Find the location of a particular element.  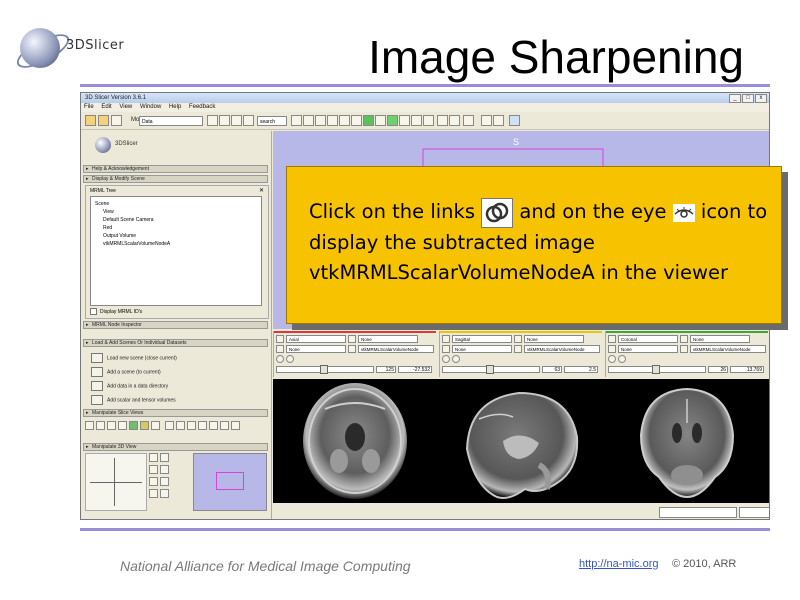

maximize-button: □ is located at coordinates (748, 98).